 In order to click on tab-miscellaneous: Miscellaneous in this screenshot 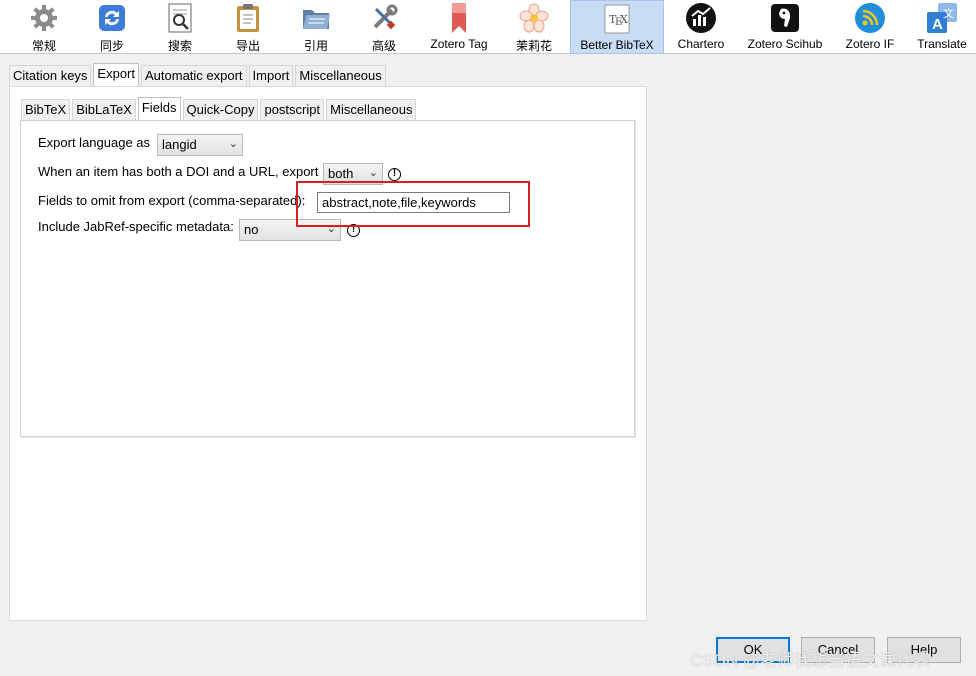, I will do `click(340, 75)`.